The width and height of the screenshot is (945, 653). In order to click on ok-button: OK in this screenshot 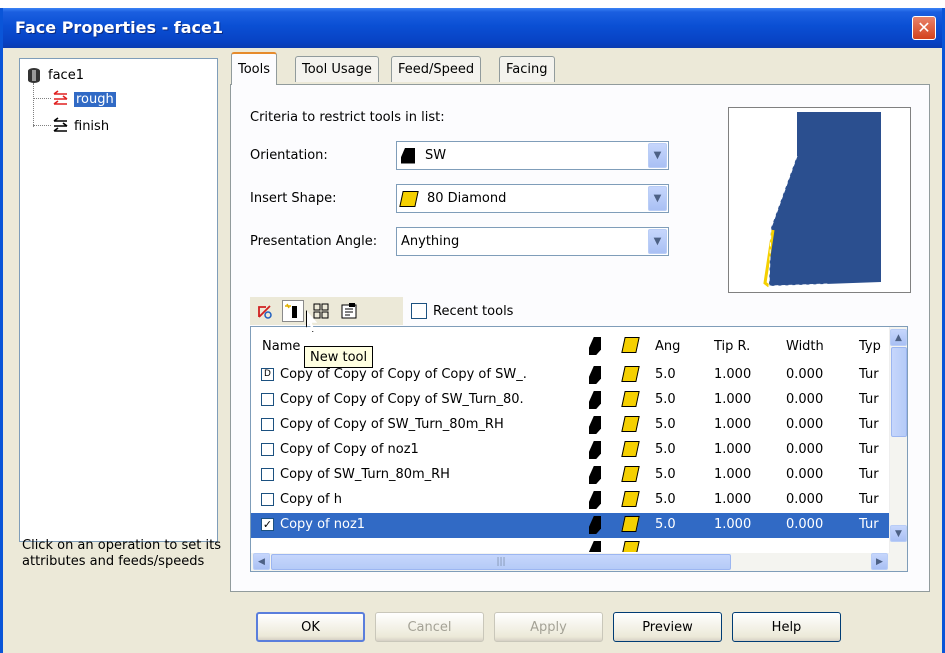, I will do `click(310, 627)`.